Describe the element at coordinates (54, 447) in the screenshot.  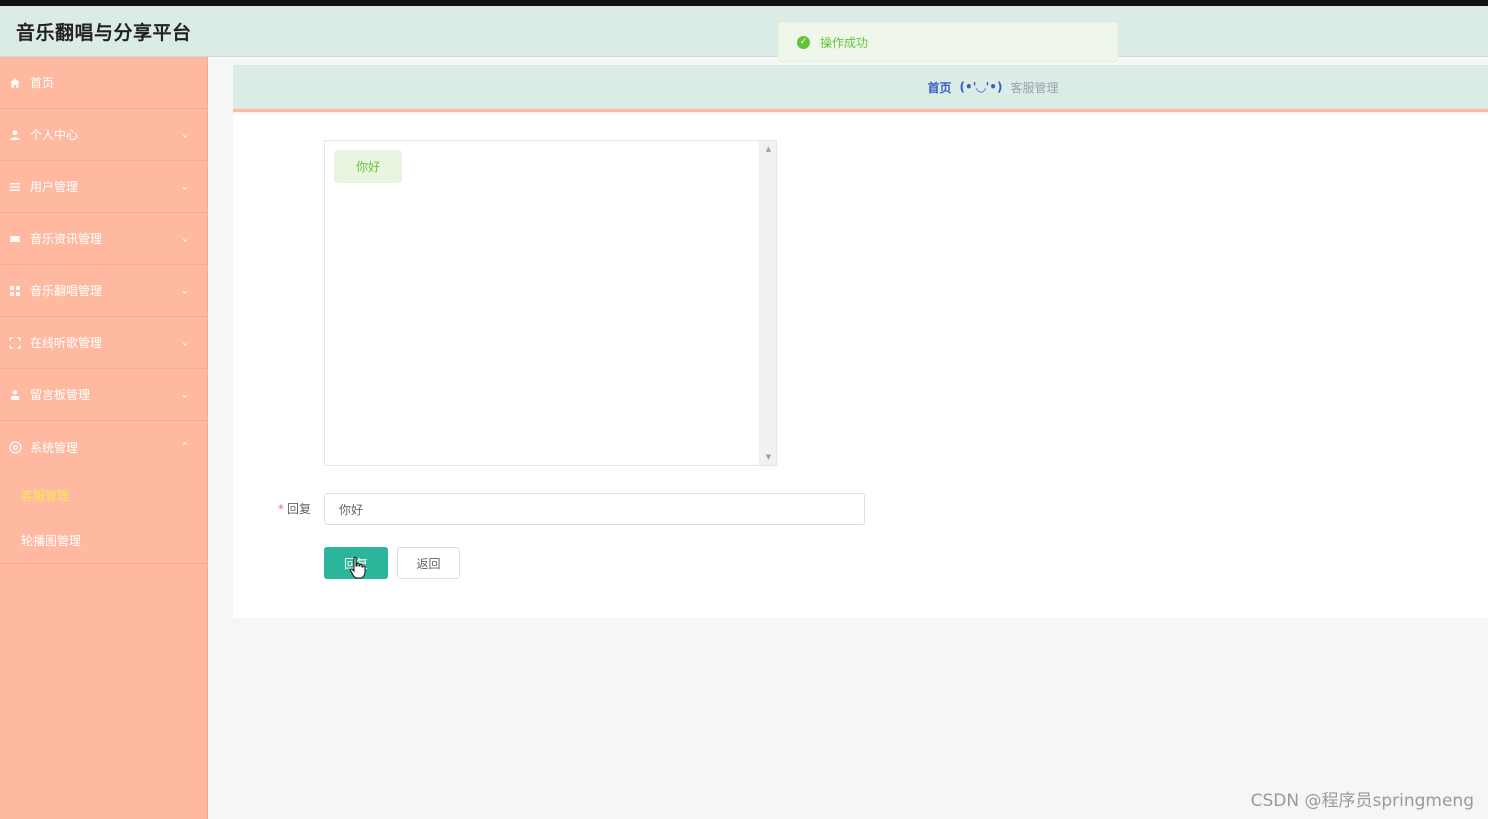
I see `sidebar-item-label: 系统管理` at that location.